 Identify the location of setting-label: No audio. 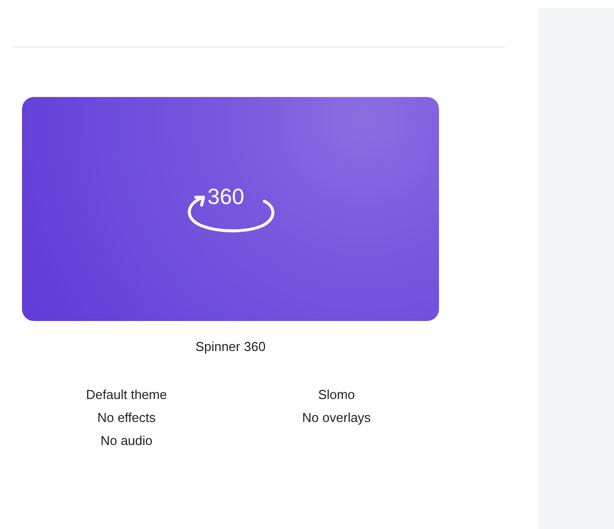
(126, 440).